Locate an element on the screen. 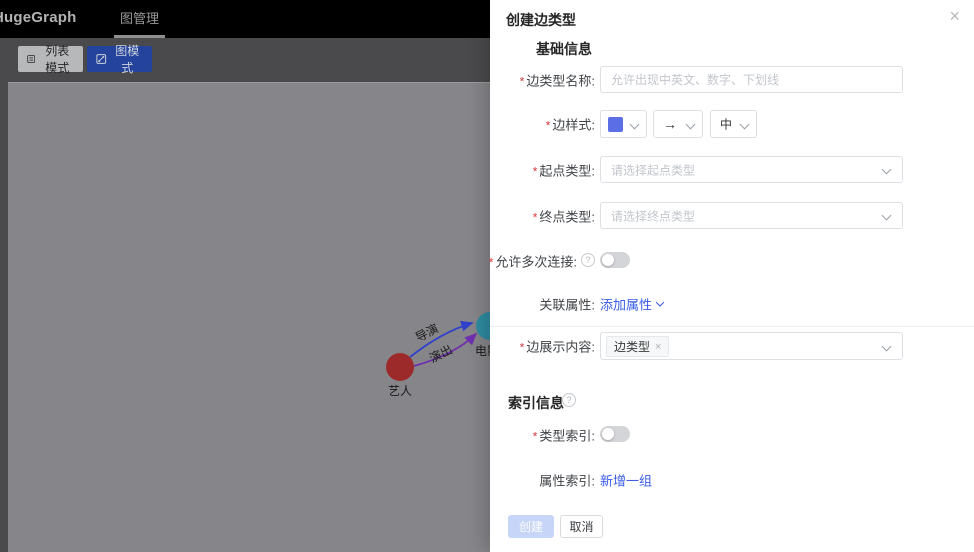 The width and height of the screenshot is (974, 552). graph-mode-button: 图模式 is located at coordinates (119, 59).